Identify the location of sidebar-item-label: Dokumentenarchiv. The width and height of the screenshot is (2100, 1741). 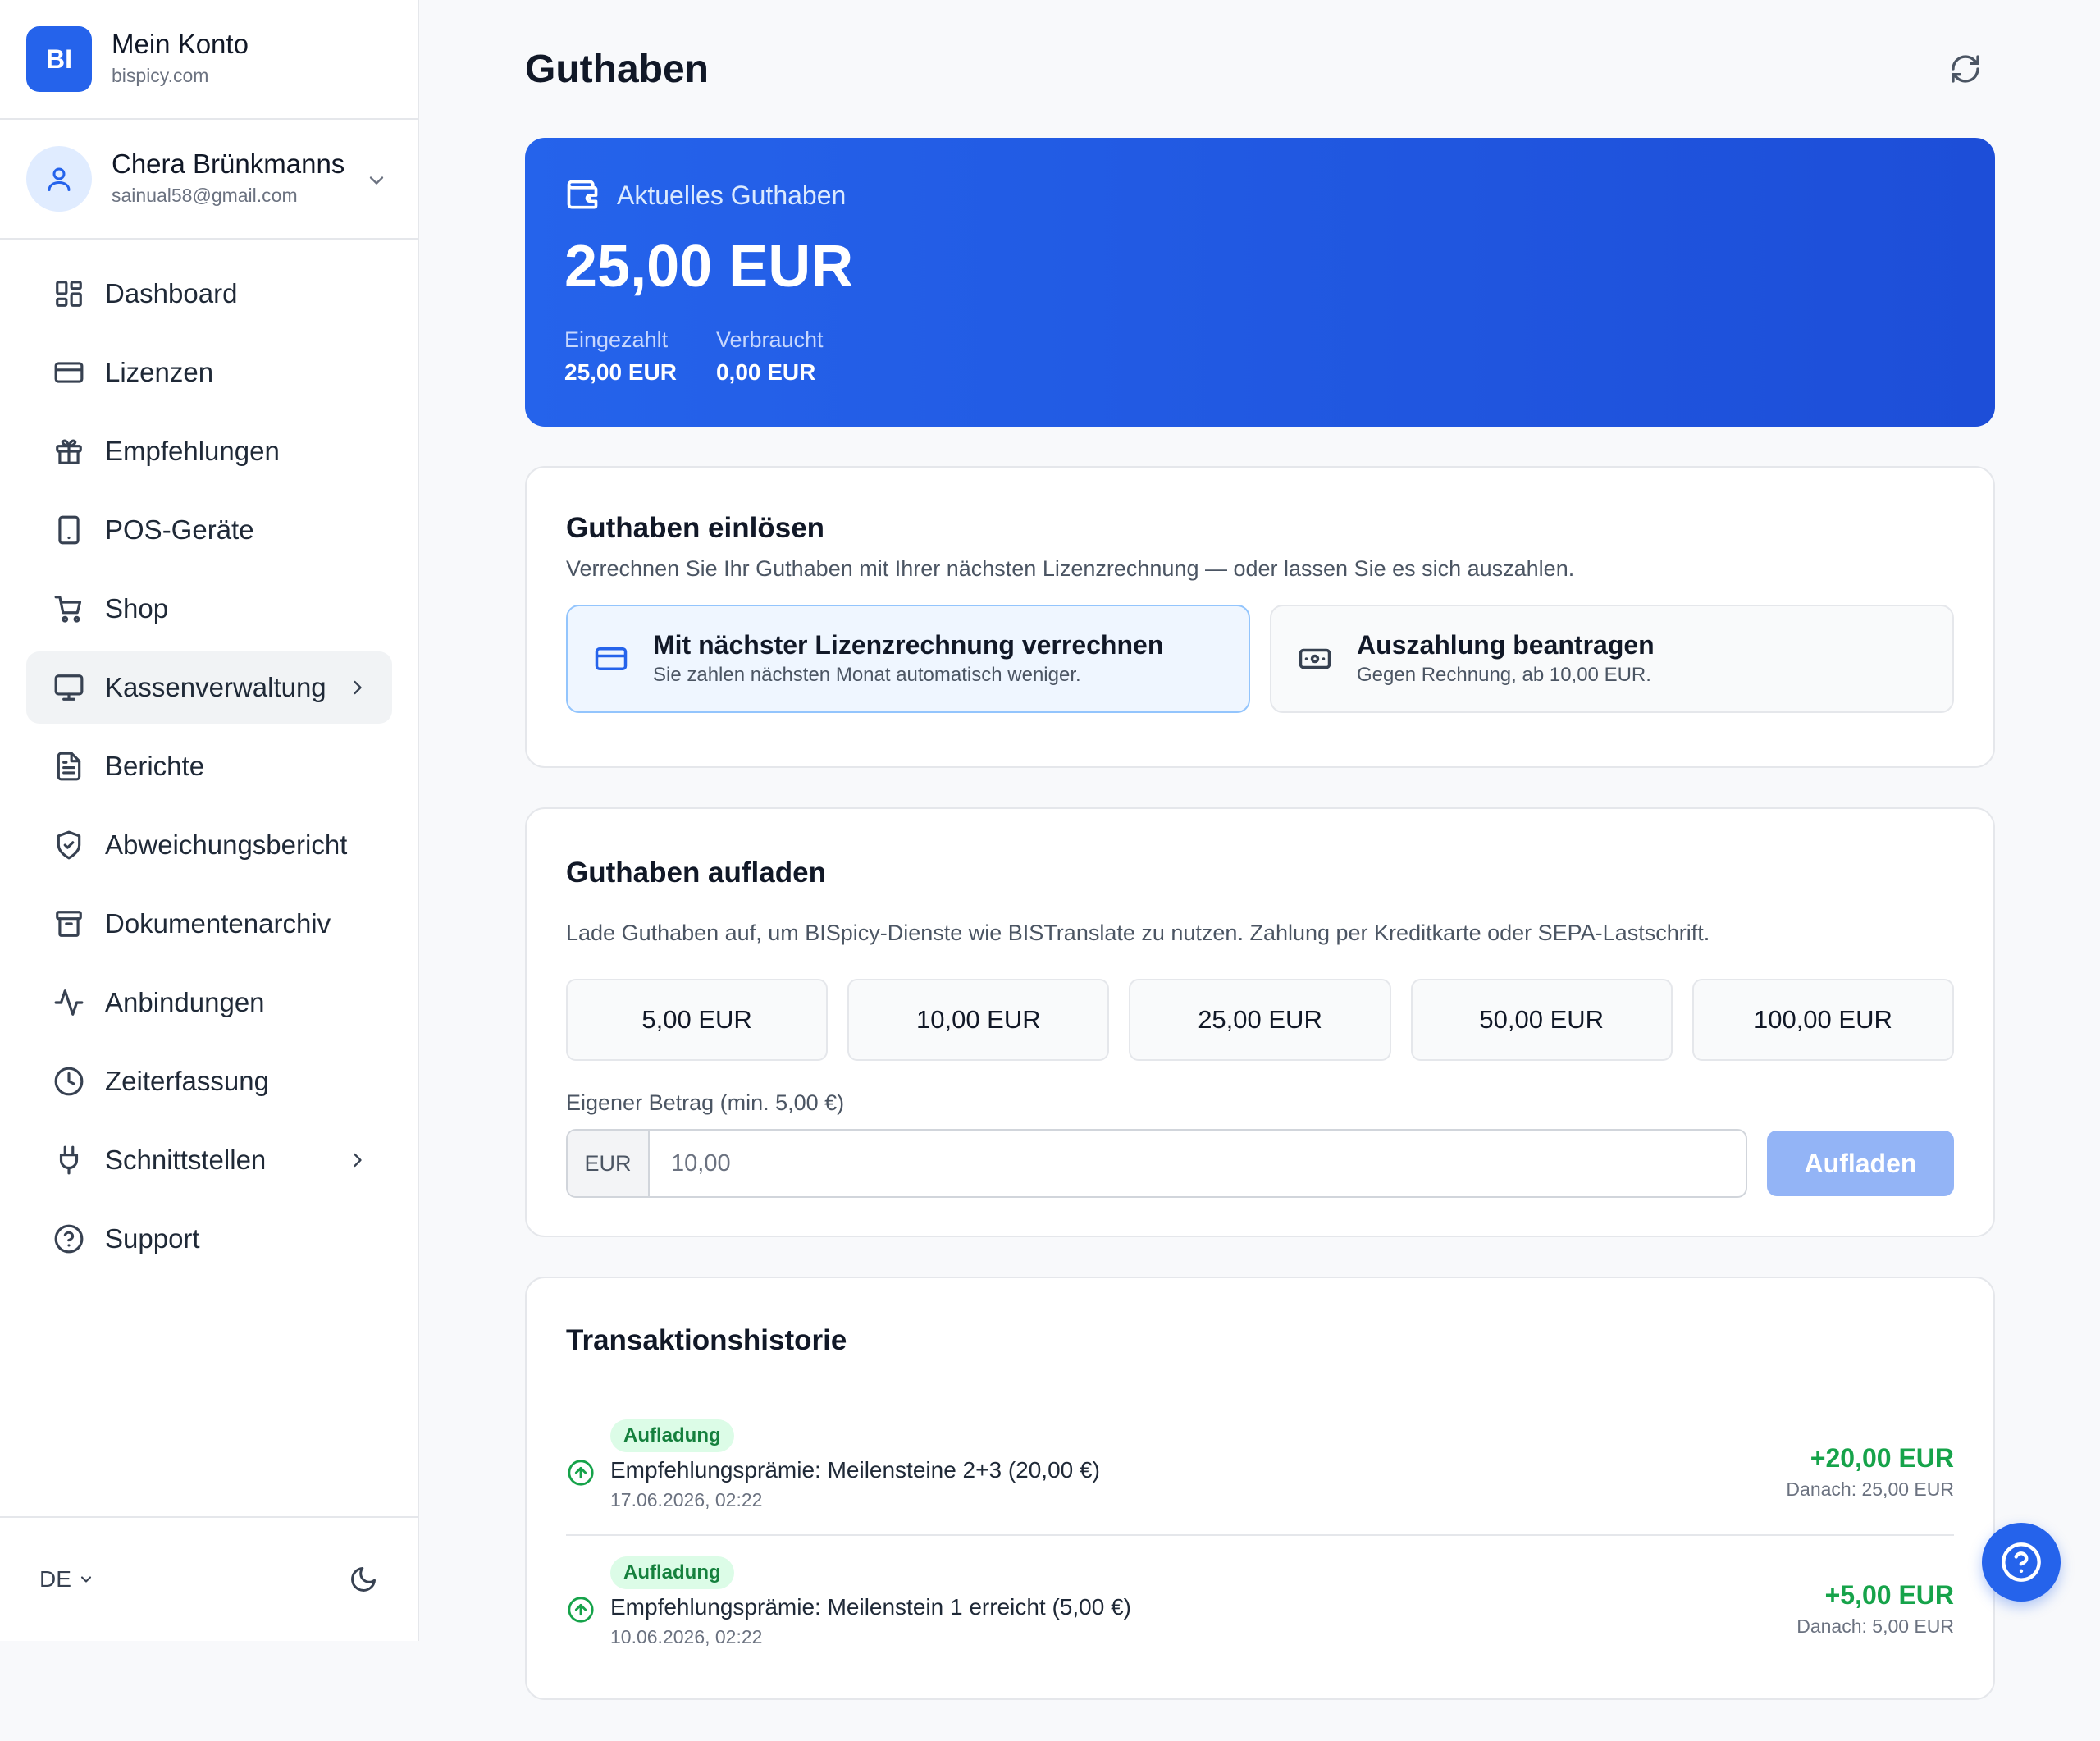
(218, 924).